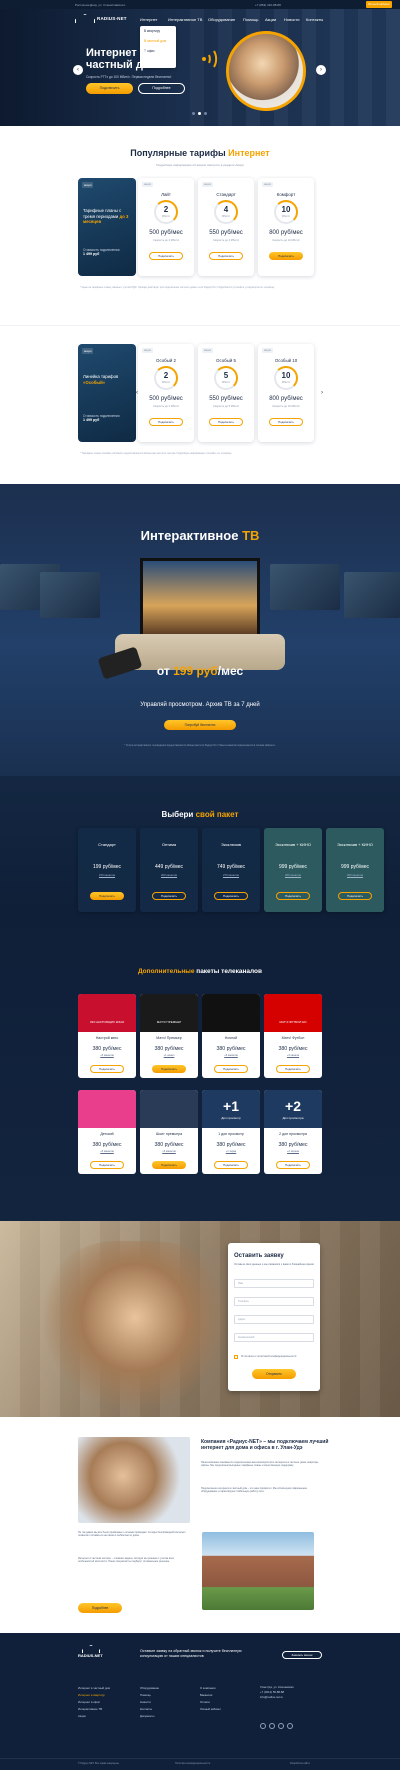 The image size is (400, 1770). I want to click on vk-icon, so click(263, 1726).